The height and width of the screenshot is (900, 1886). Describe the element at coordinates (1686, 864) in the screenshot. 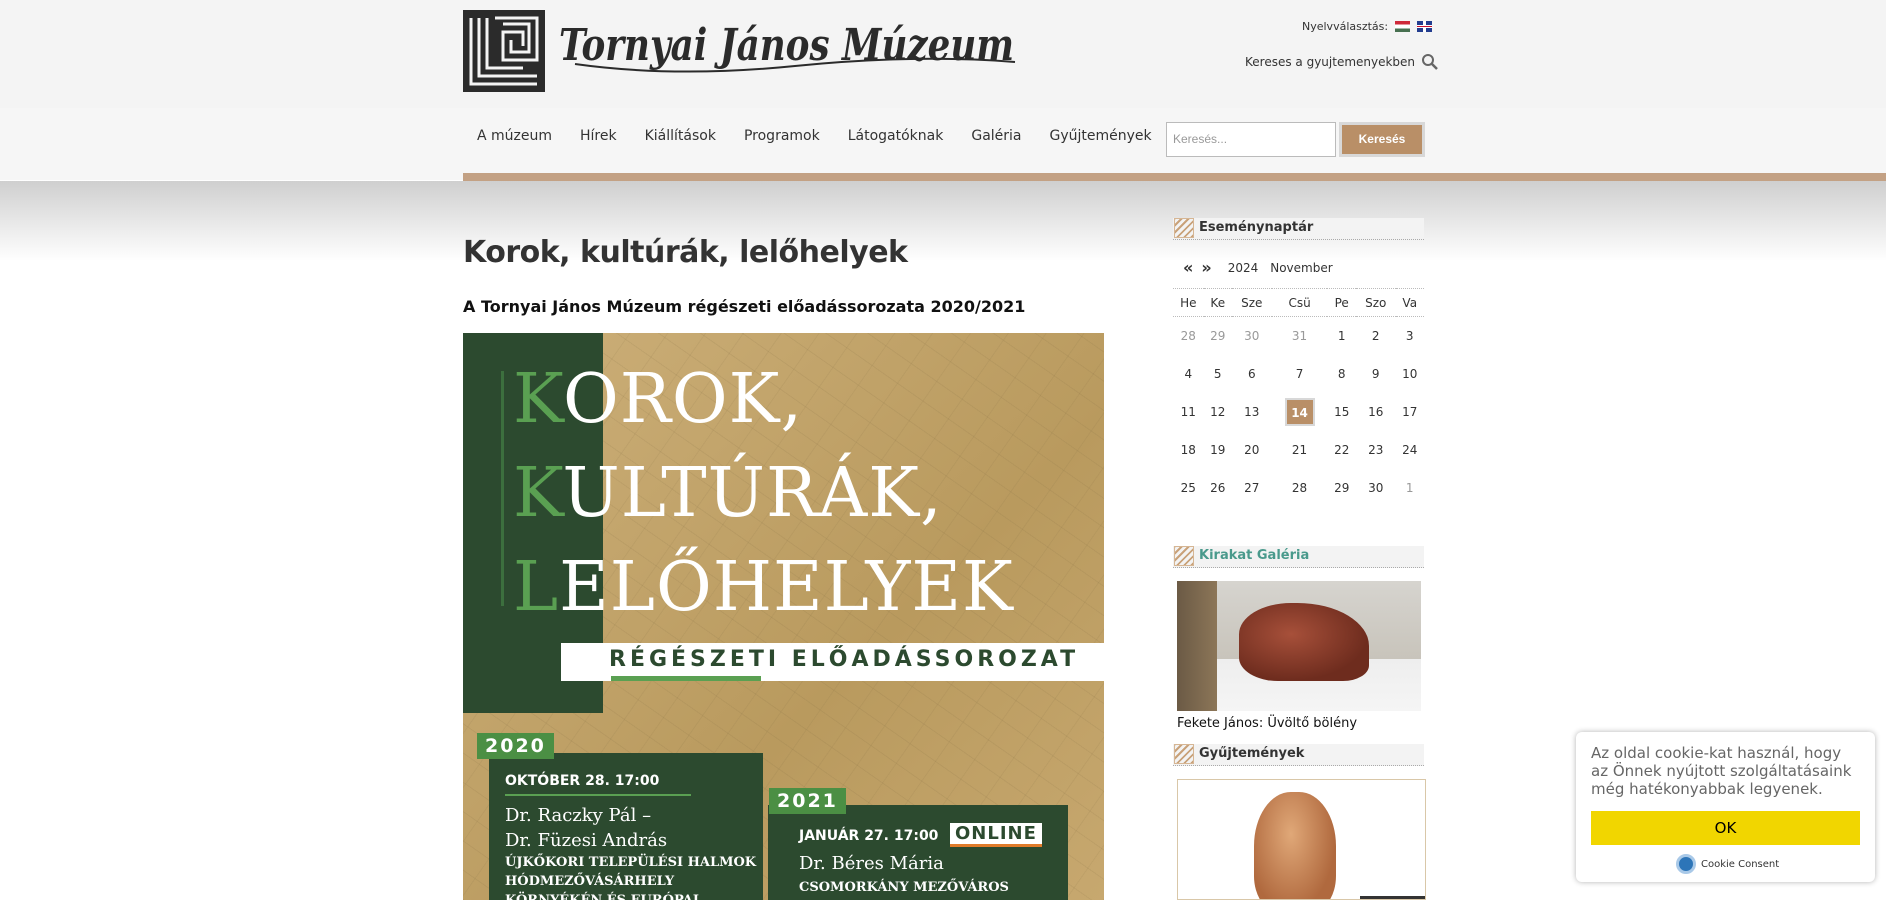

I see `cookie-consent-icon` at that location.